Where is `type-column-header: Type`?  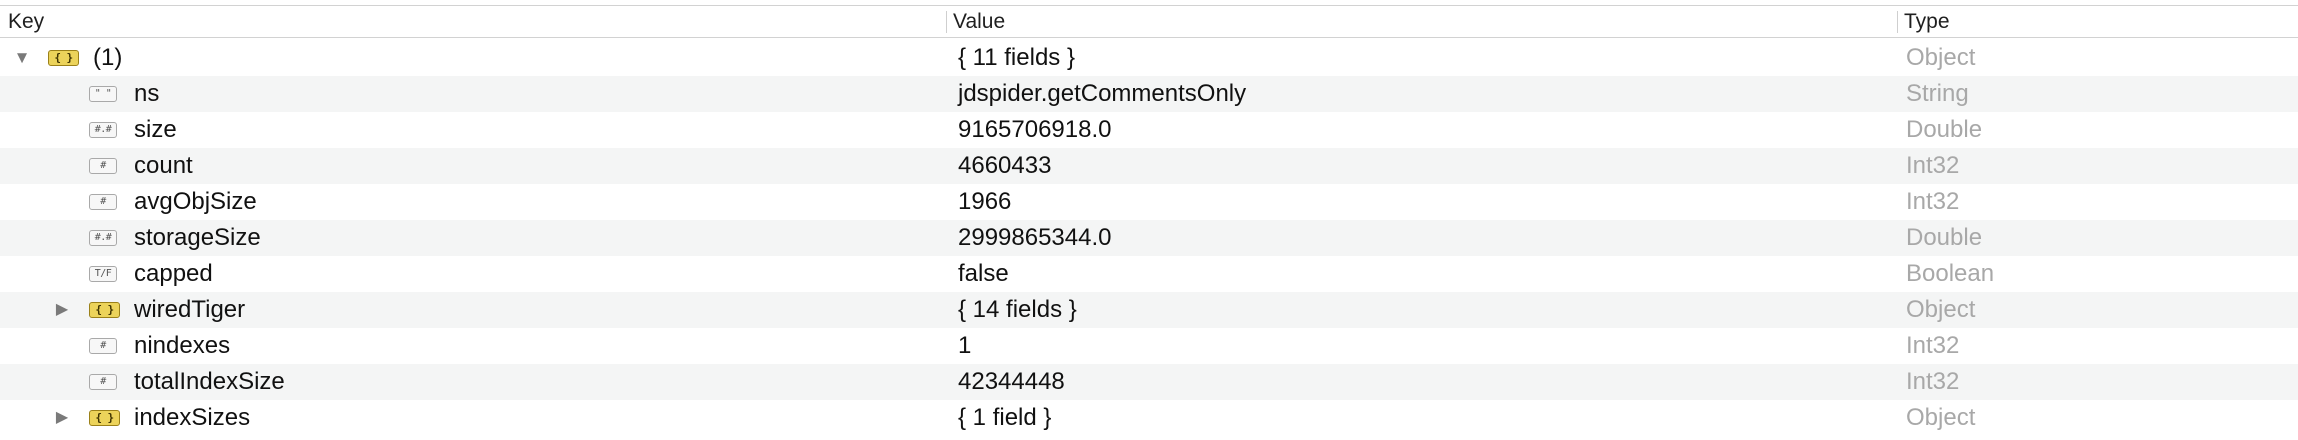 type-column-header: Type is located at coordinates (1927, 21).